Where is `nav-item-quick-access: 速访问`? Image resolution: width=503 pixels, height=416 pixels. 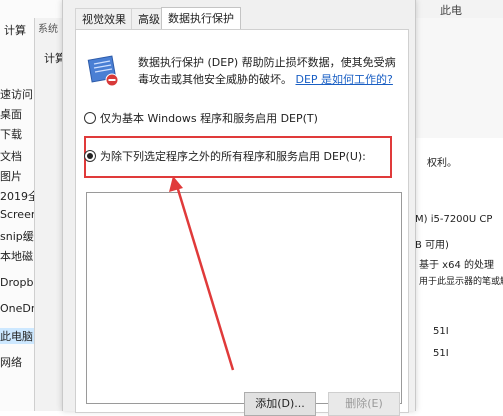 nav-item-quick-access: 速访问 is located at coordinates (16, 94).